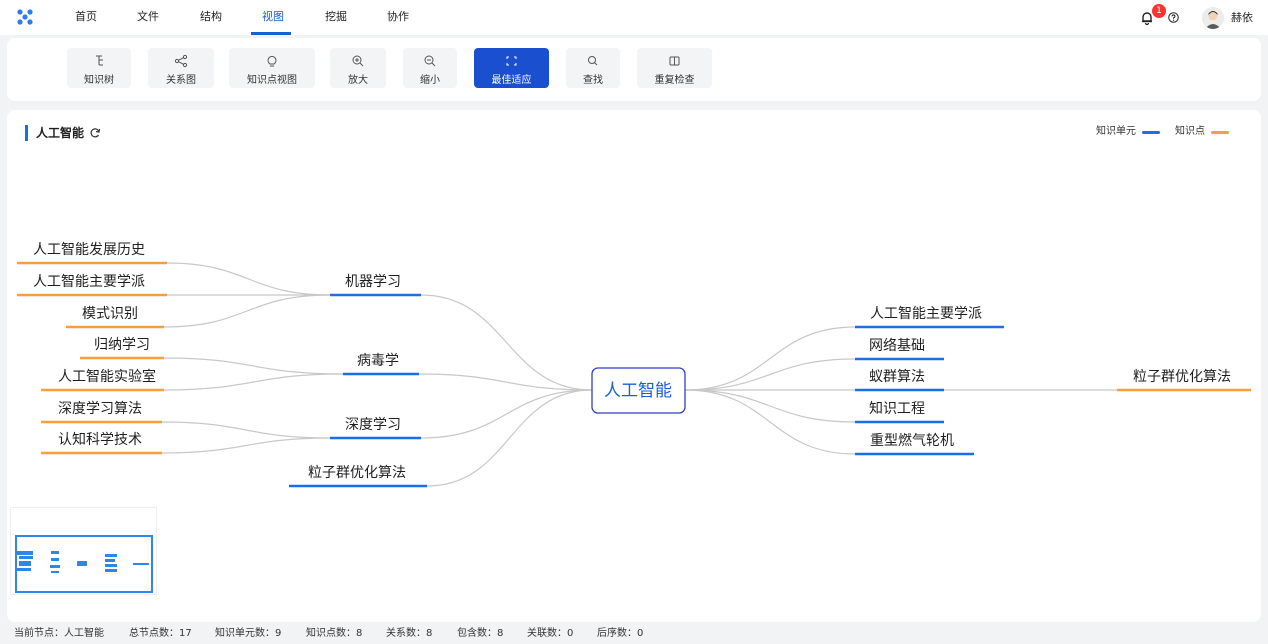 The height and width of the screenshot is (644, 1268). Describe the element at coordinates (897, 345) in the screenshot. I see `right-node-1: 网络基础` at that location.